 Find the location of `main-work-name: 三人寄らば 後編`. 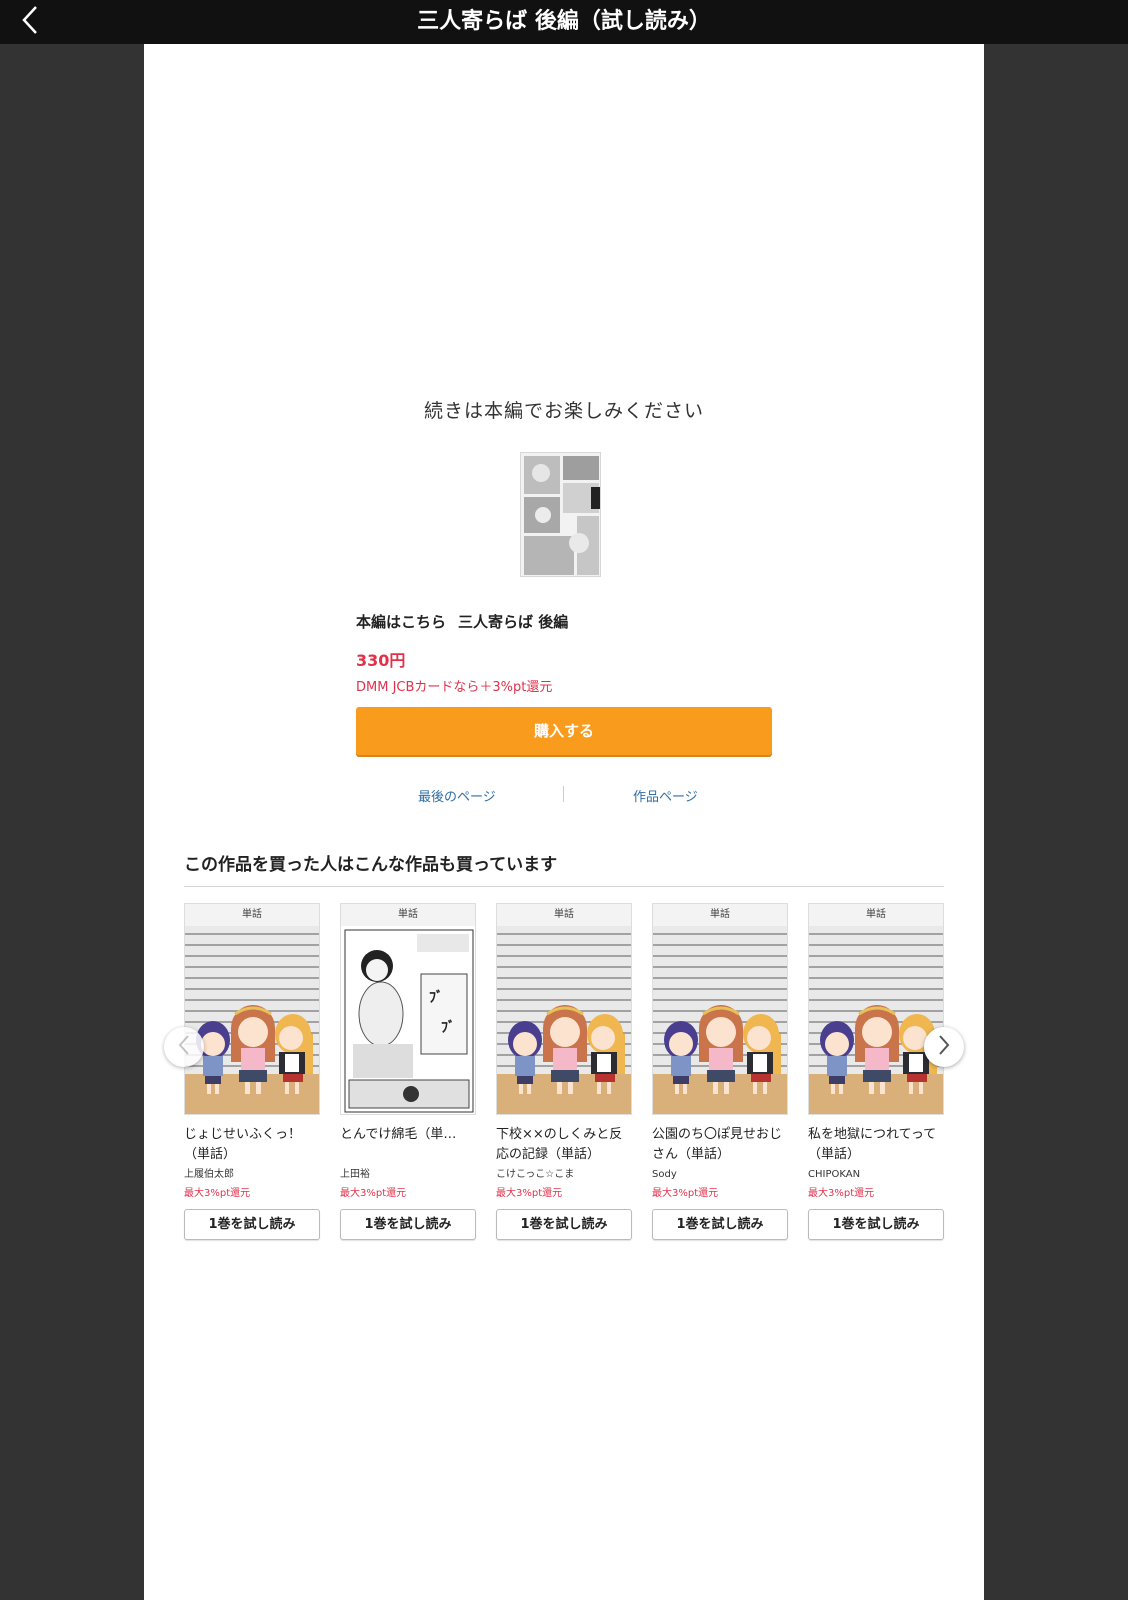

main-work-name: 三人寄らば 後編 is located at coordinates (513, 622).